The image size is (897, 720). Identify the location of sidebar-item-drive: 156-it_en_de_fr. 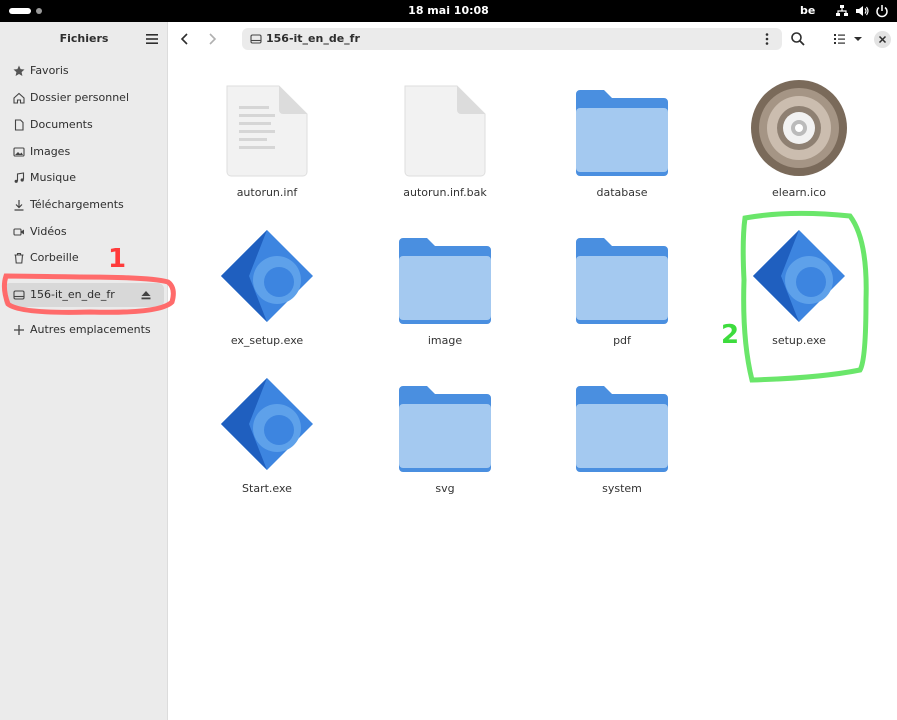
(84, 295).